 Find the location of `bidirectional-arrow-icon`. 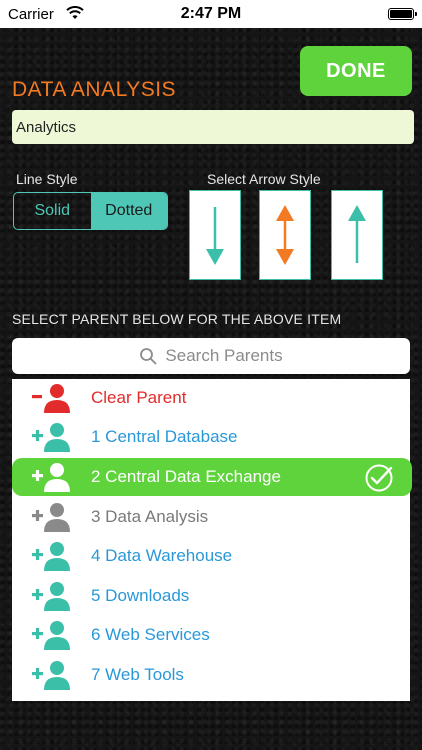

bidirectional-arrow-icon is located at coordinates (285, 235).